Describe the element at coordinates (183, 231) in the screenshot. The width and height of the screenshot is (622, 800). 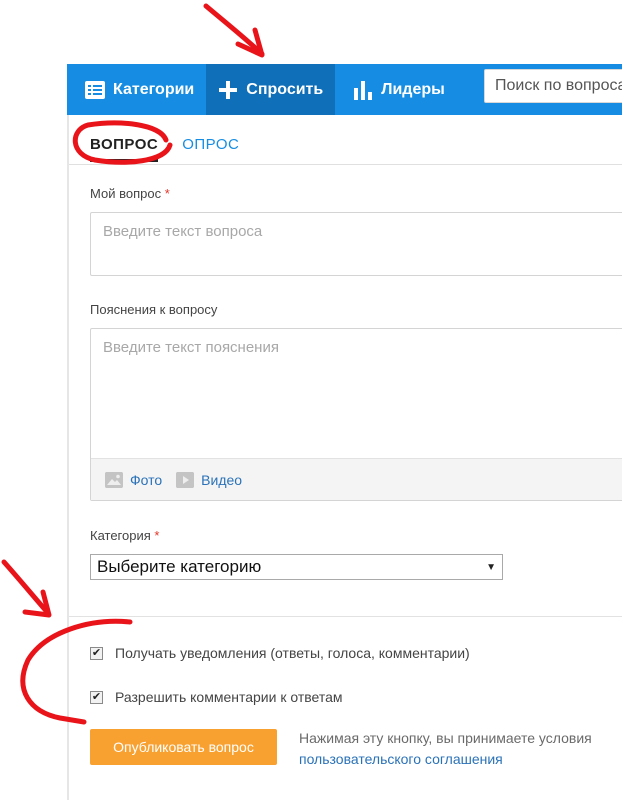
I see `question-placeholder: Введите текст вопроса` at that location.